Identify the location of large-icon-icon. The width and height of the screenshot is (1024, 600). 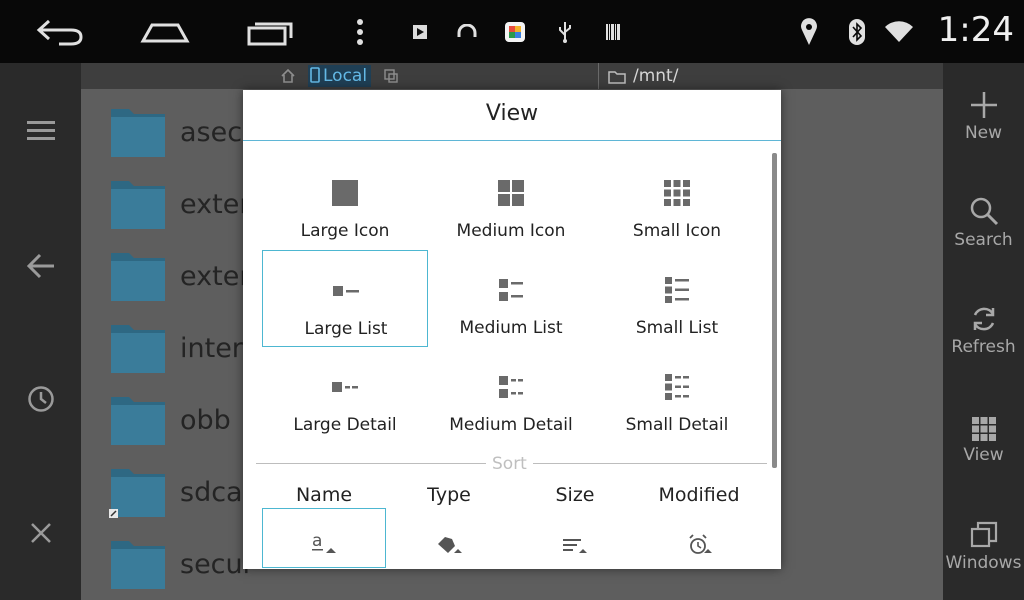
(345, 194).